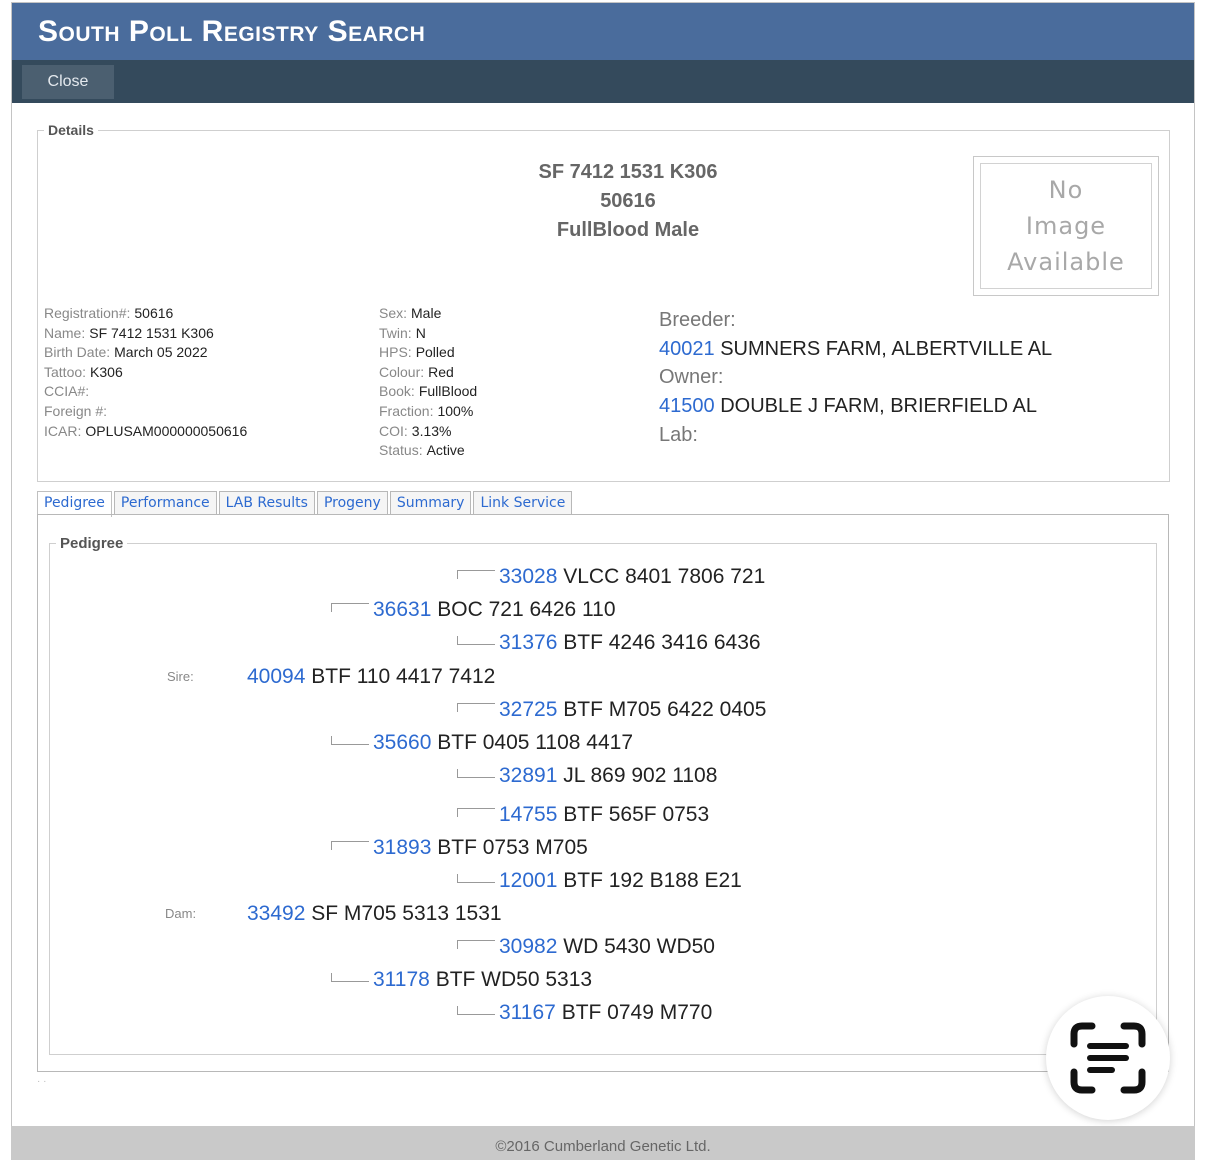 This screenshot has height=1168, width=1206. I want to click on owner-label: Owner:, so click(691, 377).